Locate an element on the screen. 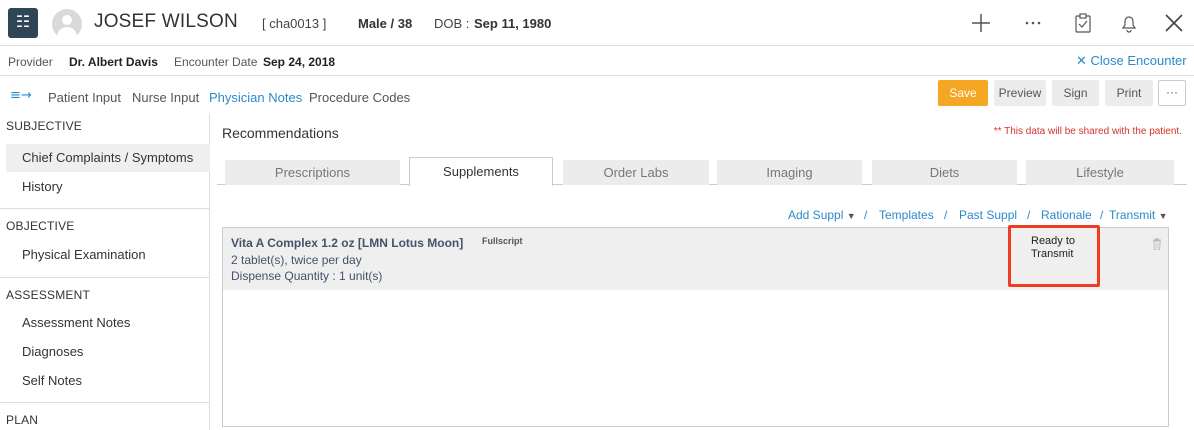 The height and width of the screenshot is (430, 1194). supplement-name: Vita A Complex 1.2 oz [LMN Lotus Moon] is located at coordinates (347, 243).